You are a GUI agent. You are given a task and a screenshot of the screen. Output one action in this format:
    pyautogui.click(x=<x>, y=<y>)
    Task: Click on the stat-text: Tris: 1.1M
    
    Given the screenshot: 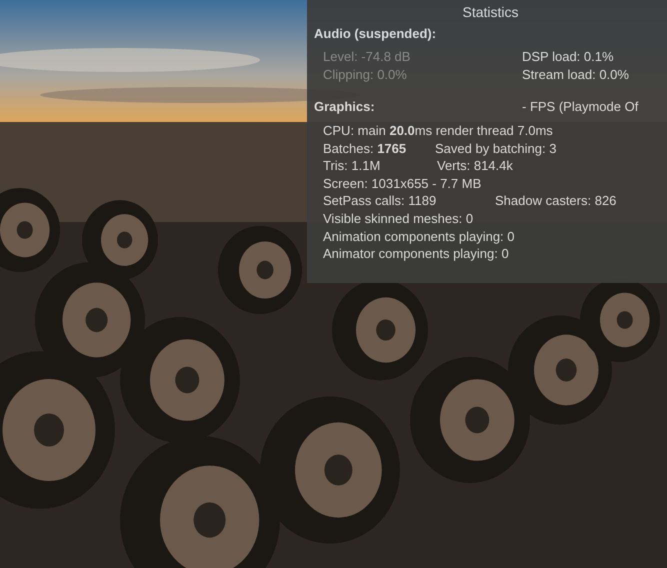 What is the action you would take?
    pyautogui.click(x=352, y=166)
    